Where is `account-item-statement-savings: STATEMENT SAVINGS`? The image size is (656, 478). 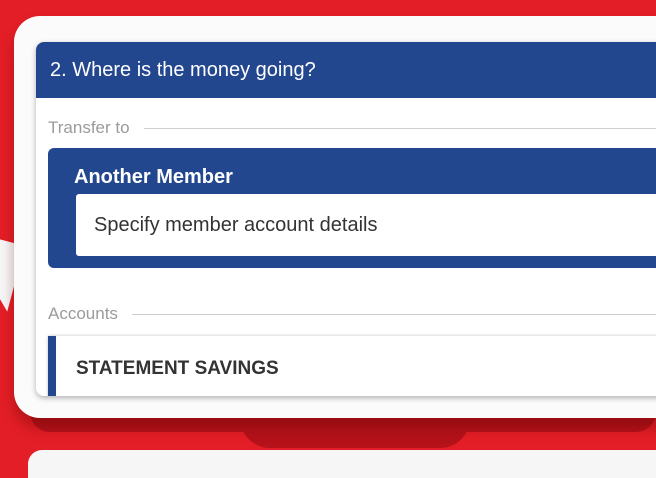 account-item-statement-savings: STATEMENT SAVINGS is located at coordinates (352, 366).